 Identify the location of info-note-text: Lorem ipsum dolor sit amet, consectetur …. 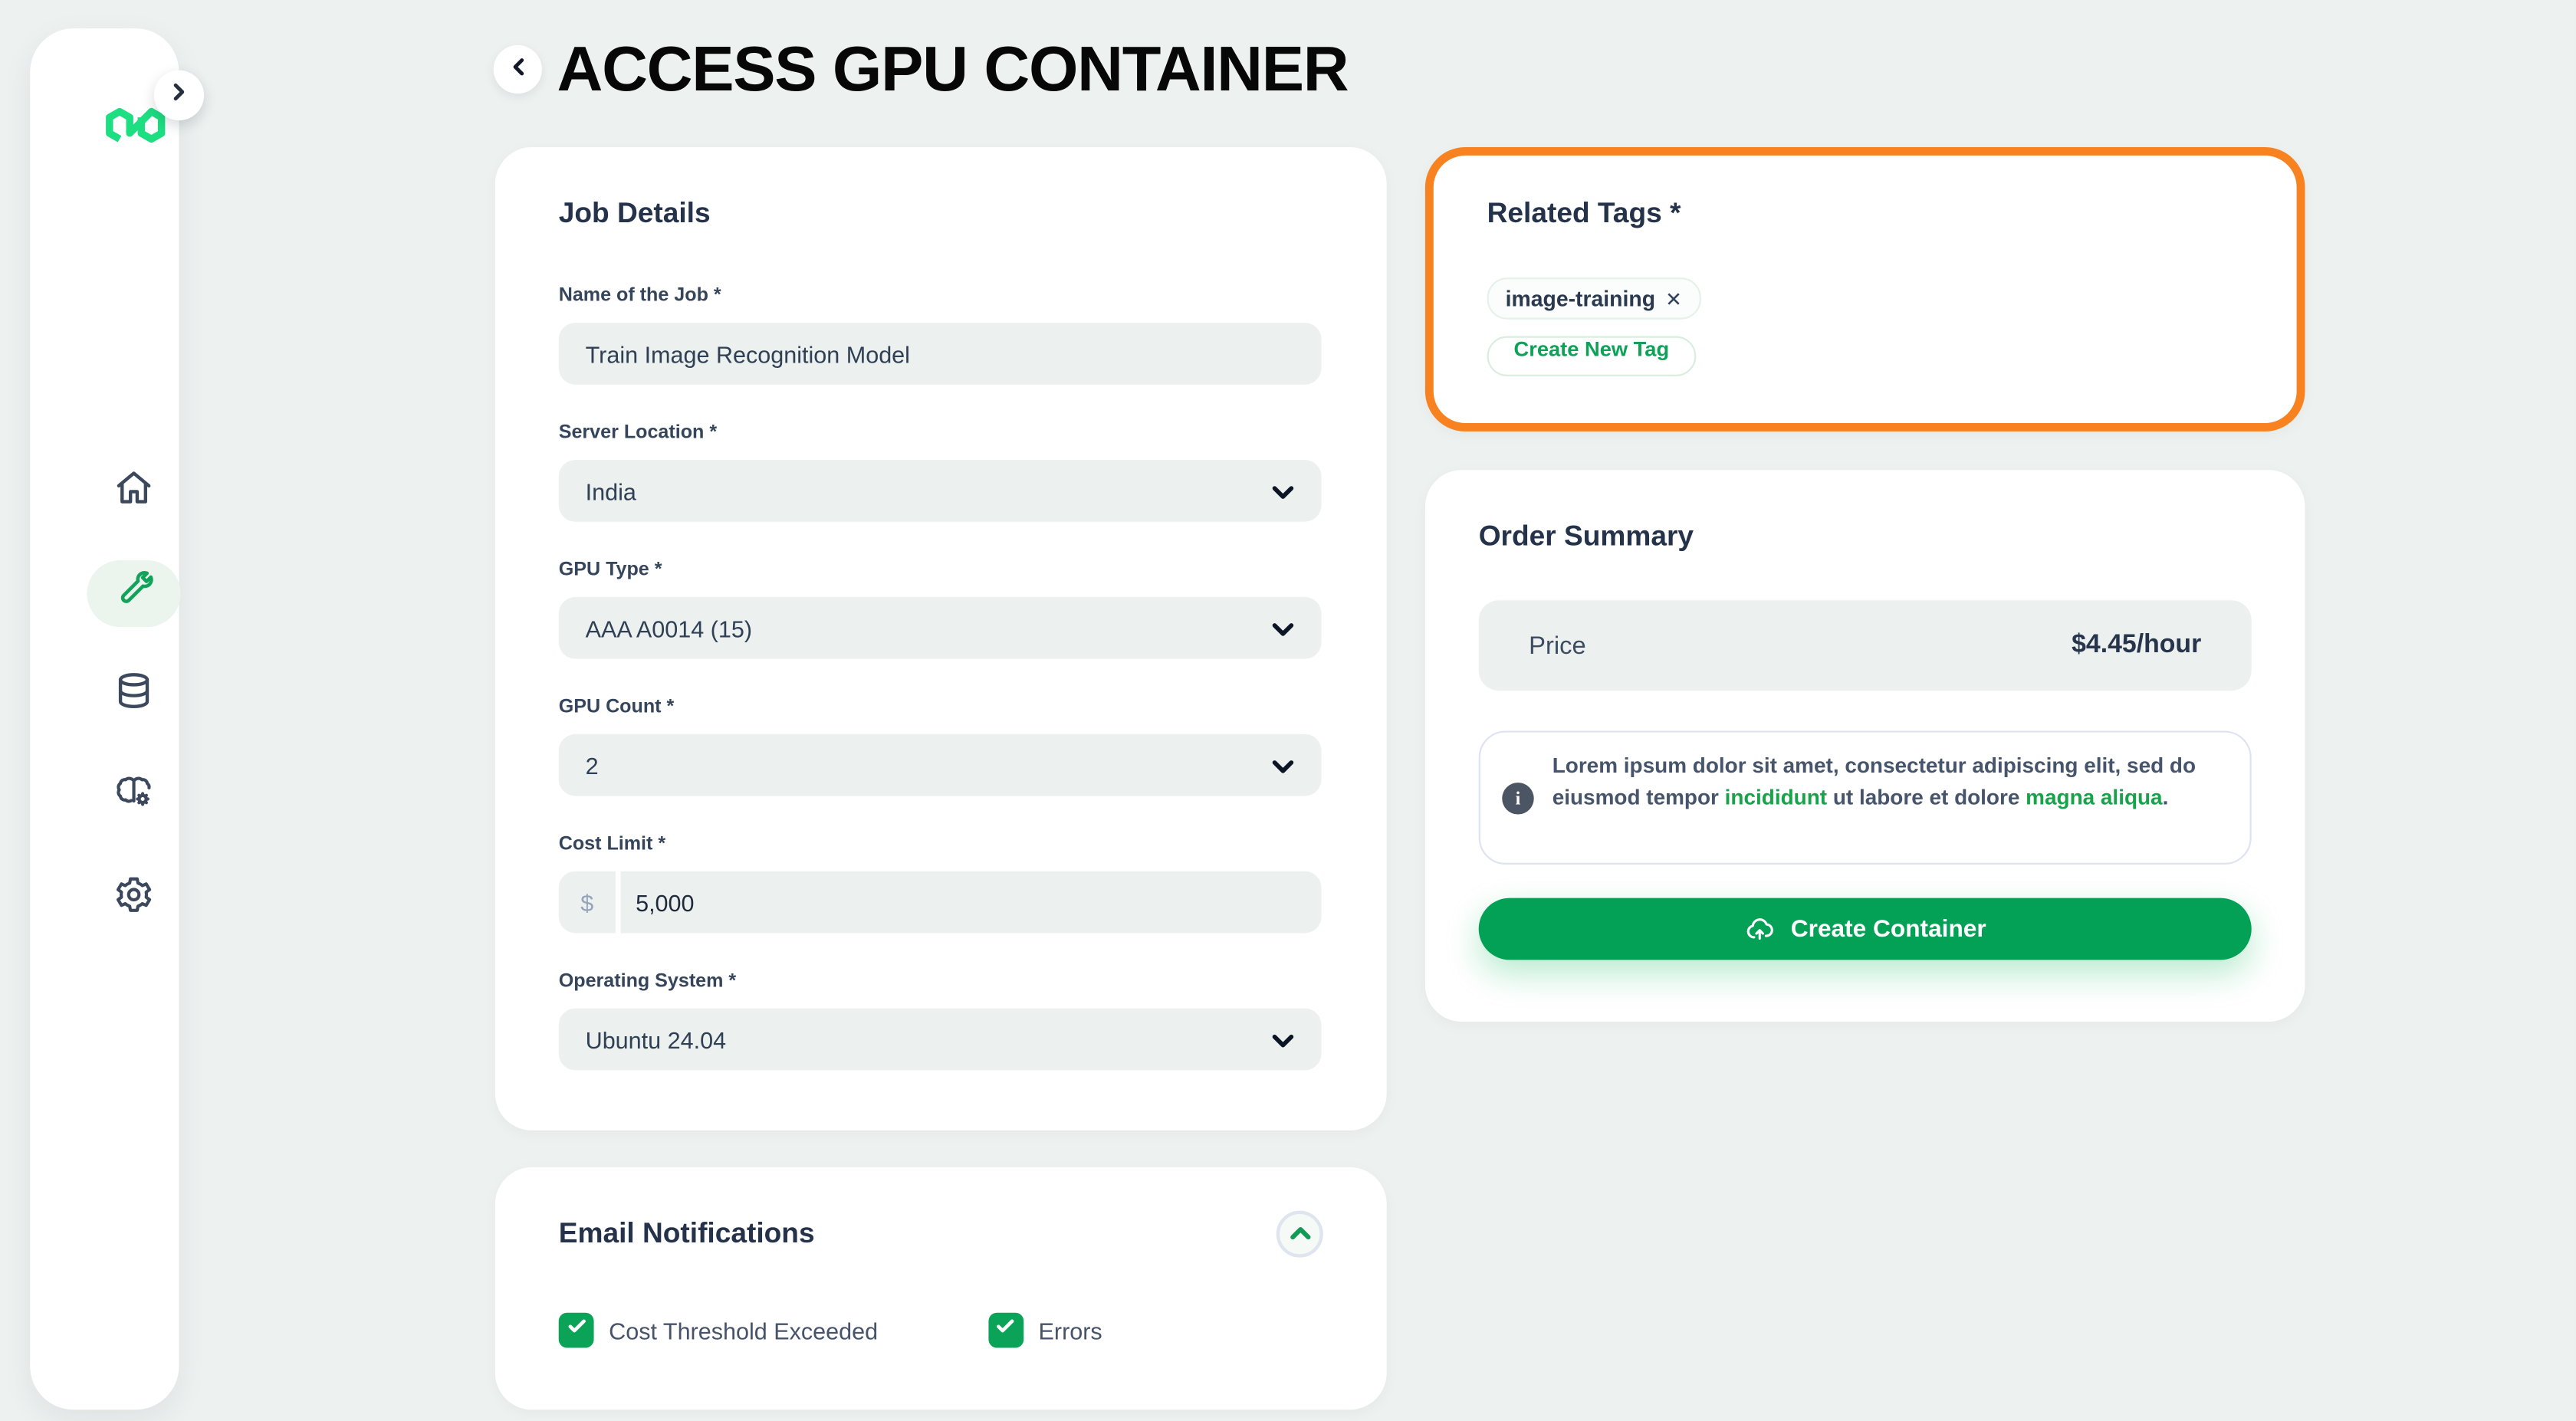
(1888, 798).